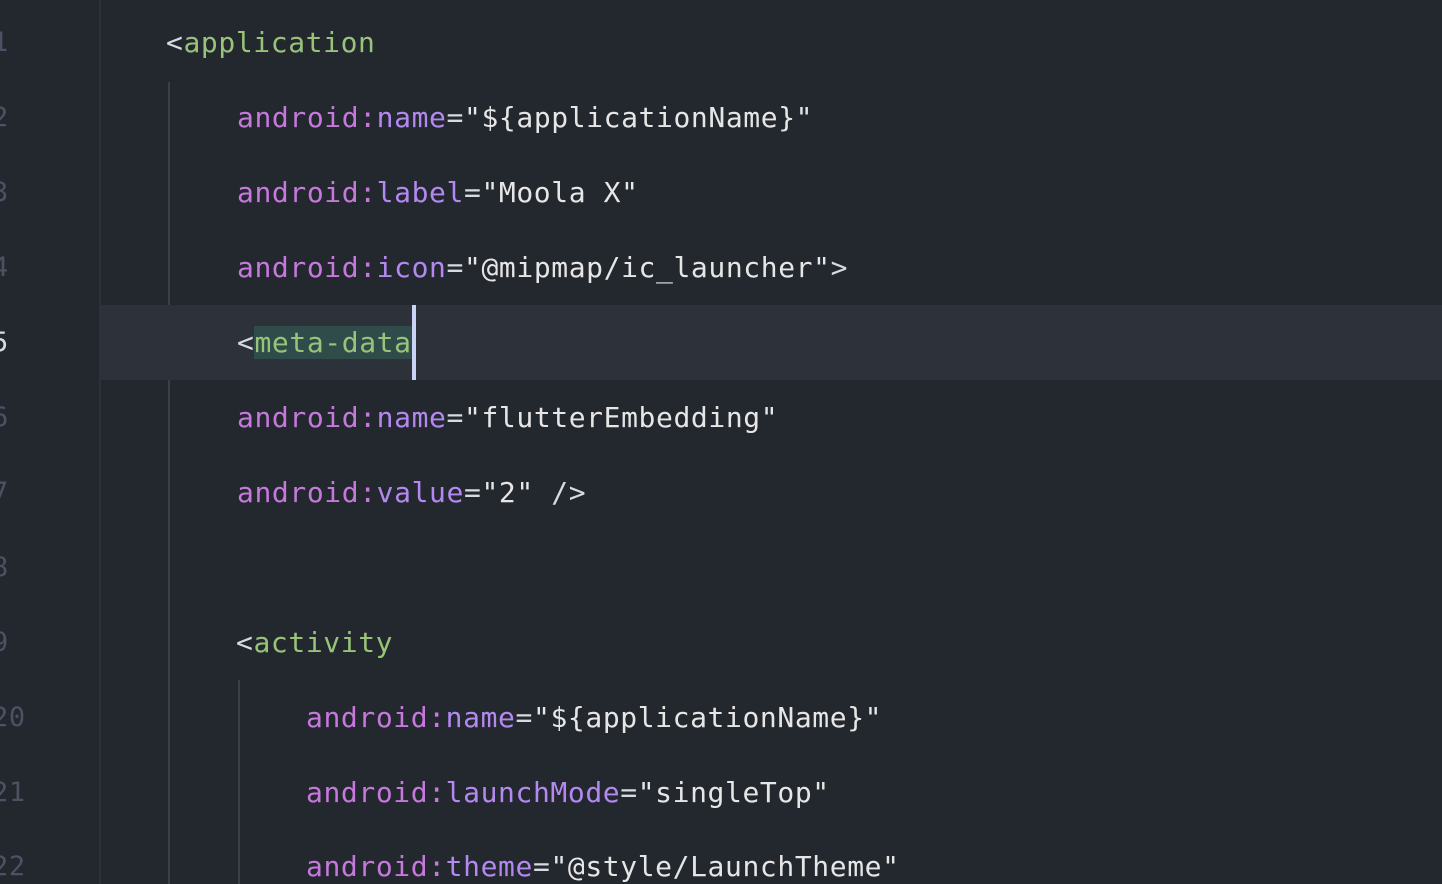 The width and height of the screenshot is (1442, 884). Describe the element at coordinates (4, 342) in the screenshot. I see `line-number: 5` at that location.